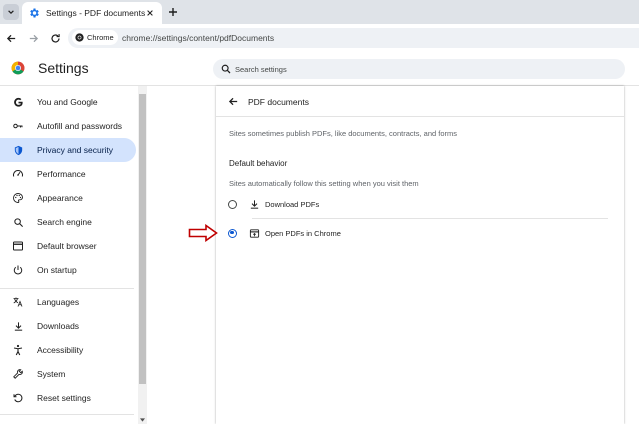 The image size is (639, 424). Describe the element at coordinates (18, 198) in the screenshot. I see `palette-icon` at that location.